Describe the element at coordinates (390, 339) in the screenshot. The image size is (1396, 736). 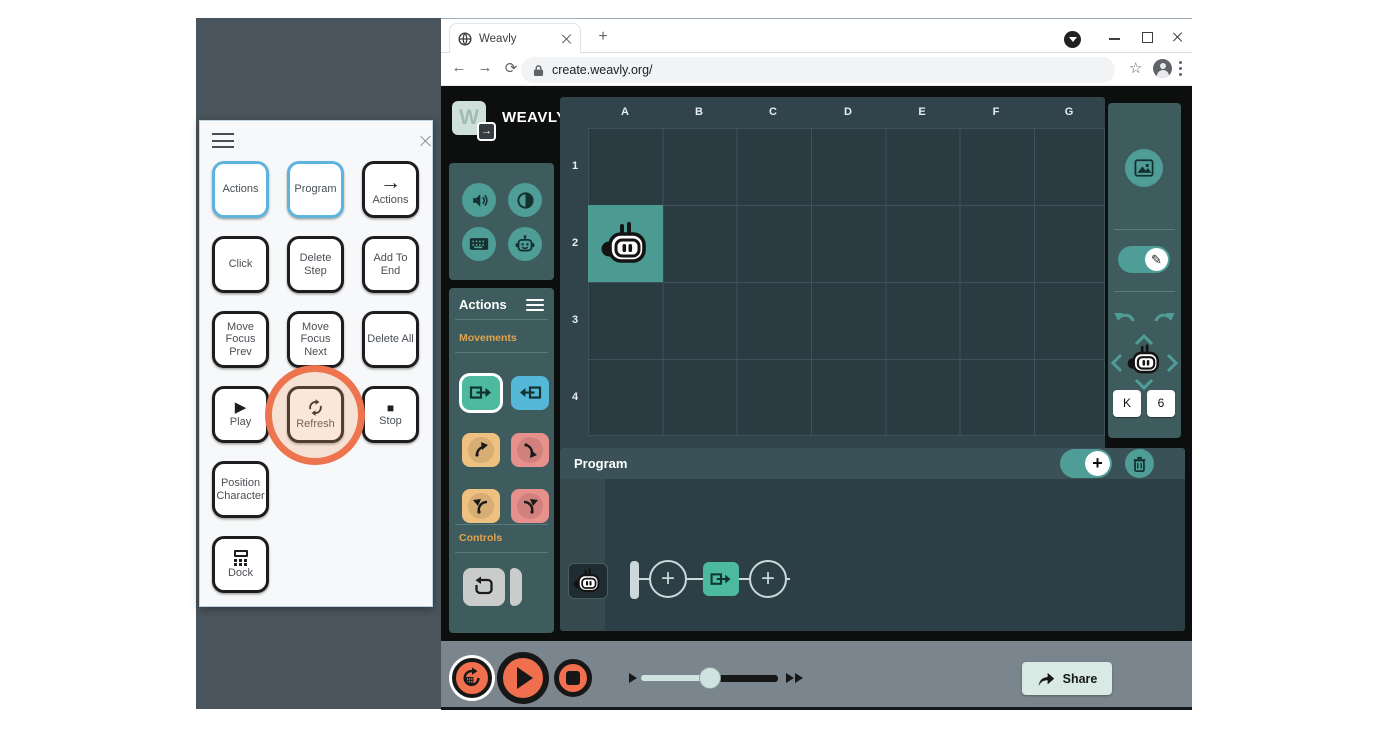
I see `switch-button-delete-all: Delete All` at that location.